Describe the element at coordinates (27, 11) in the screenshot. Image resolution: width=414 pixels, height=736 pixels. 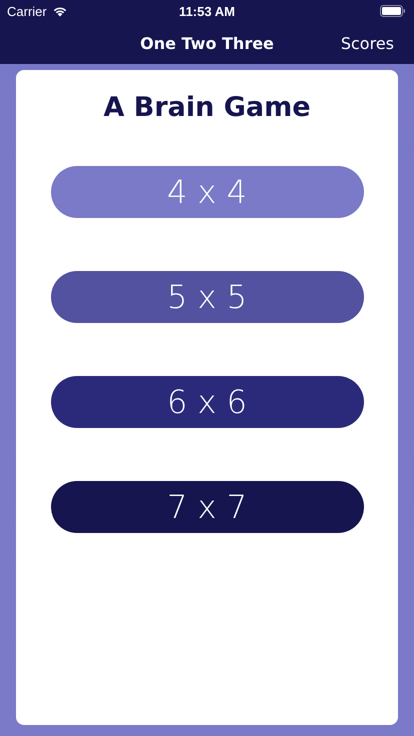
I see `carrier-name: Carrier` at that location.